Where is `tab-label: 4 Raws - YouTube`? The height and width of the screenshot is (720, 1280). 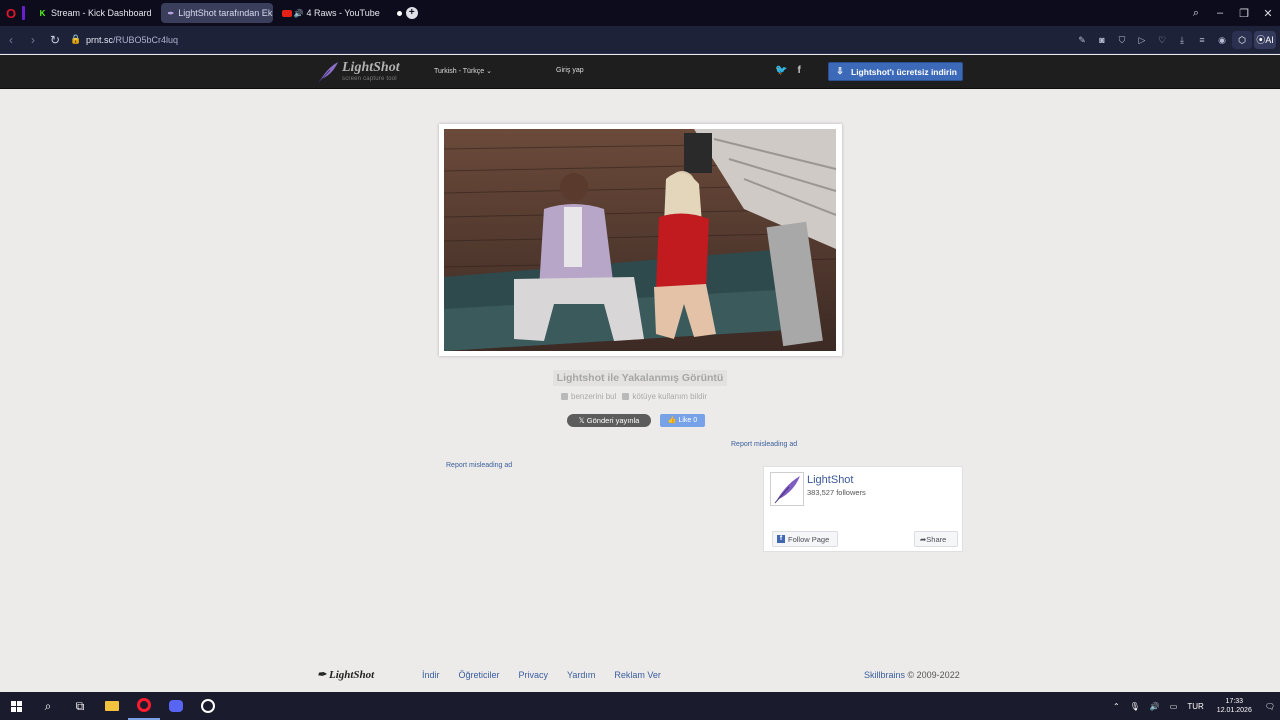
tab-label: 4 Raws - YouTube is located at coordinates (343, 13).